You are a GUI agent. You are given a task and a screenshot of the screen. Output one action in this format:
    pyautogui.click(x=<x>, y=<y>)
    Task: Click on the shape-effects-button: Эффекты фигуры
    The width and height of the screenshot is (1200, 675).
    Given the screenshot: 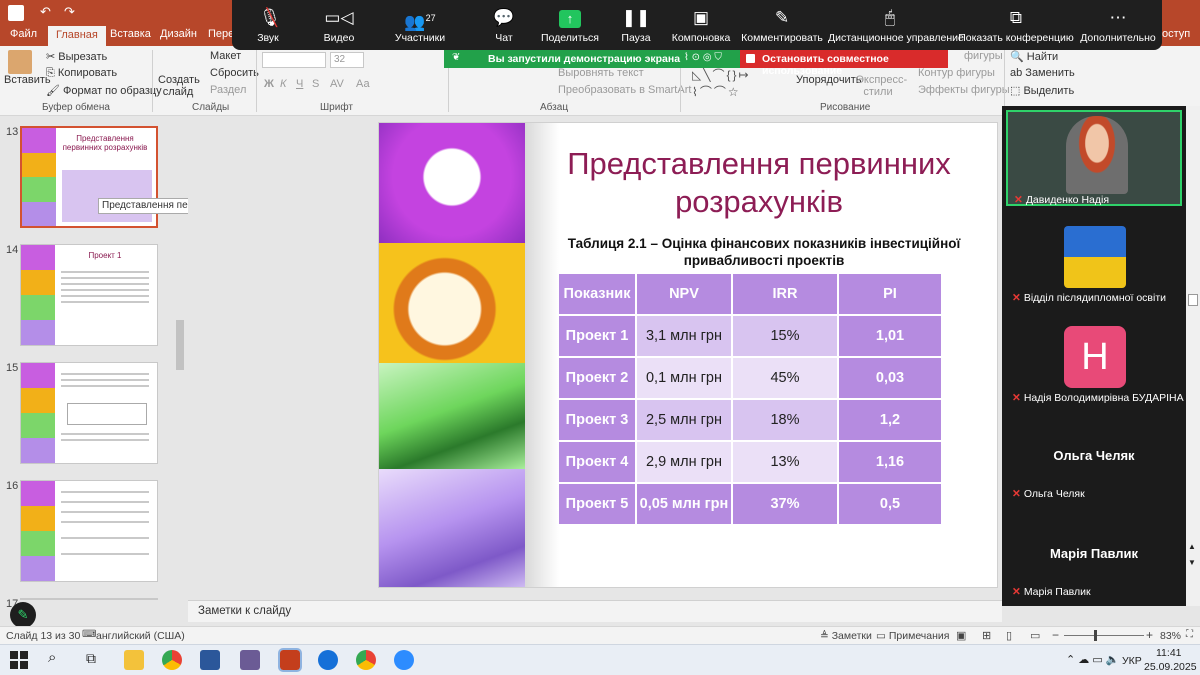 What is the action you would take?
    pyautogui.click(x=964, y=90)
    